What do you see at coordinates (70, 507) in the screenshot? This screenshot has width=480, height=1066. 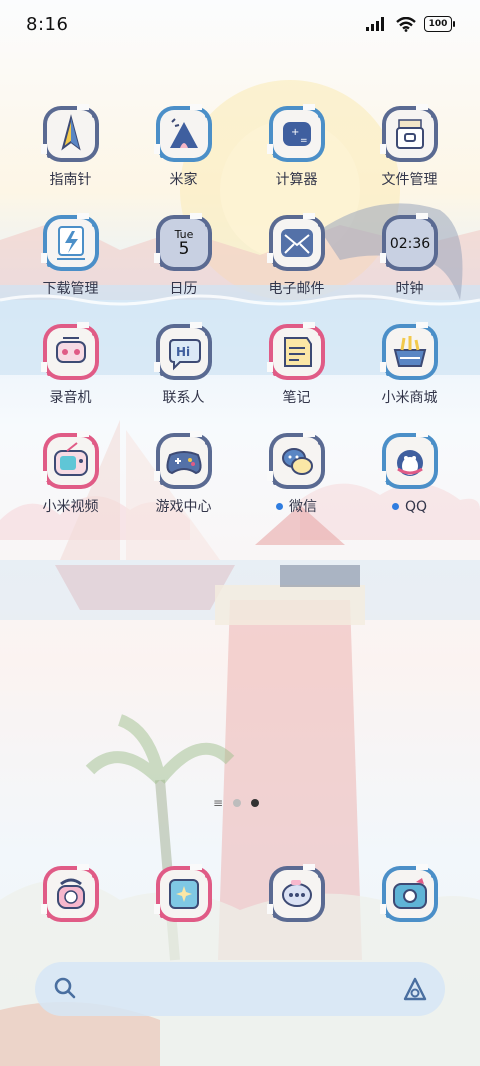 I see `app-label-text: 小米视频` at bounding box center [70, 507].